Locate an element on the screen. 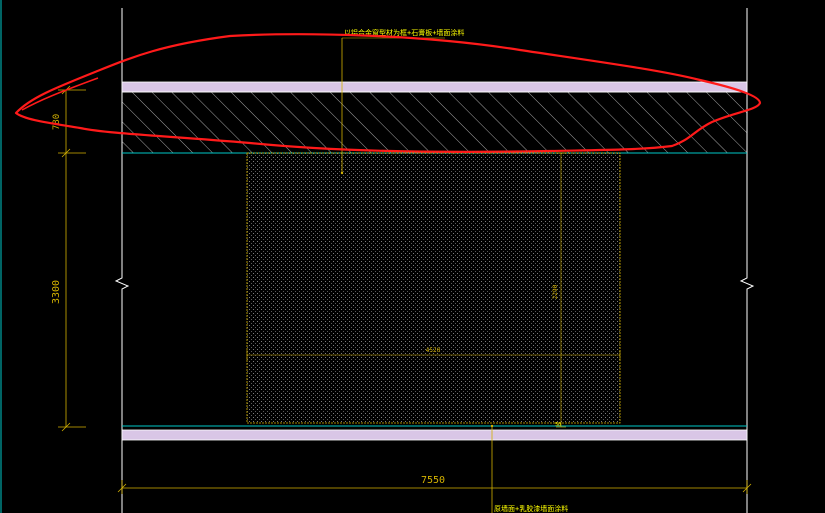 Image resolution: width=825 pixels, height=513 pixels. small-tag-label: 50 is located at coordinates (558, 425).